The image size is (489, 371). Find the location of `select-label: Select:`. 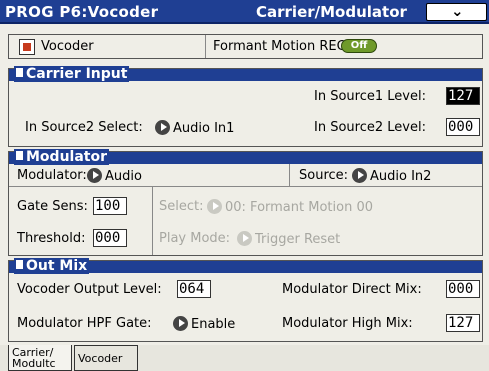

select-label: Select: is located at coordinates (181, 206).